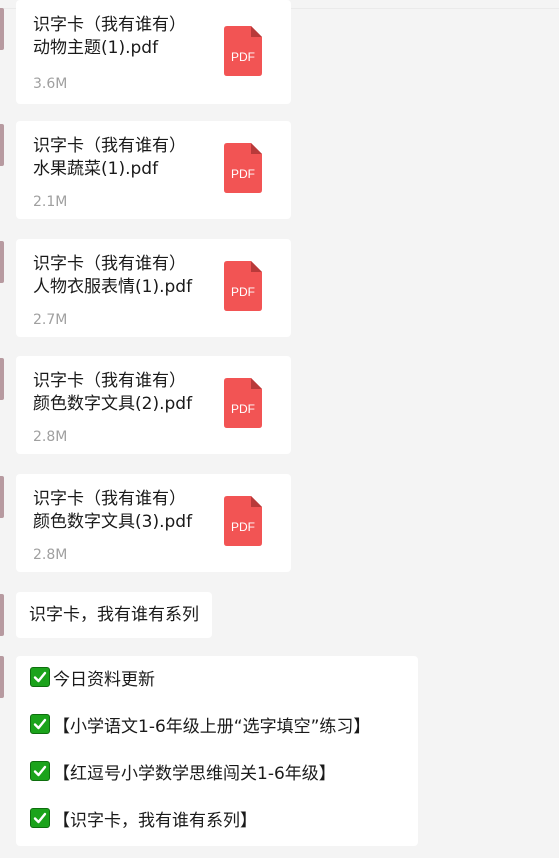  Describe the element at coordinates (155, 820) in the screenshot. I see `list-item-text: 【识字卡，我有谁有系列】` at that location.